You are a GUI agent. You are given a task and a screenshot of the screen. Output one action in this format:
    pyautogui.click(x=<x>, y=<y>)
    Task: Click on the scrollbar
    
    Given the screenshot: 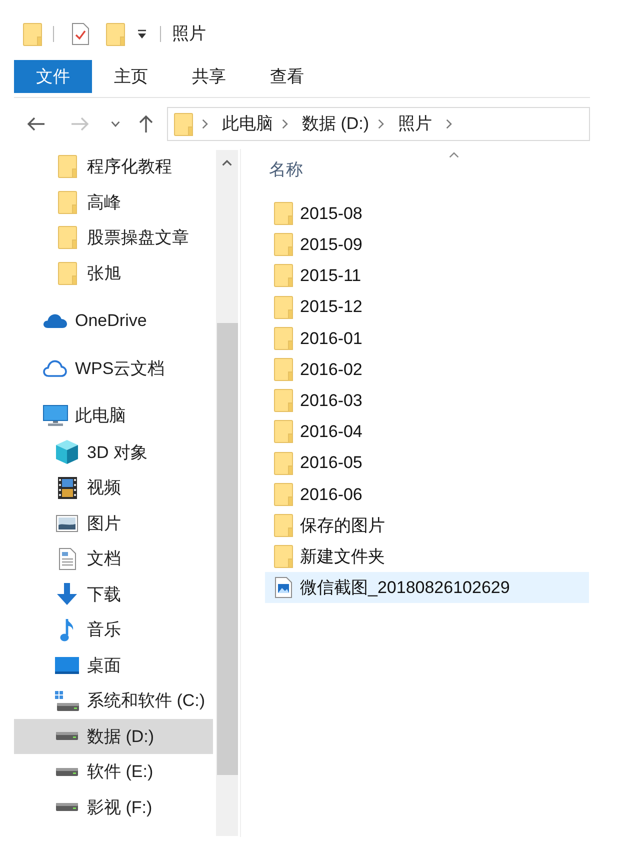 What is the action you would take?
    pyautogui.click(x=227, y=493)
    